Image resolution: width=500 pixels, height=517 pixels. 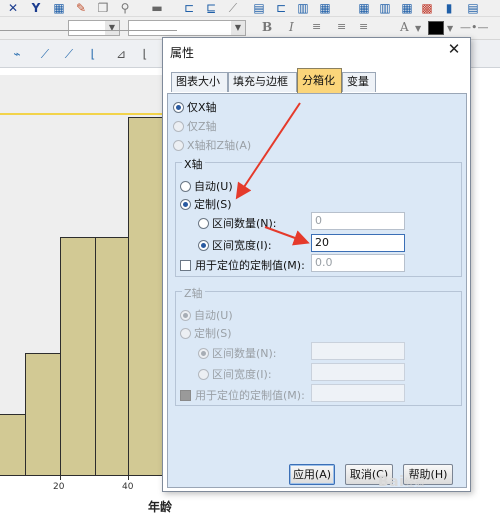 I want to click on x-interval-width-radio: 区间宽度(I):, so click(x=235, y=245).